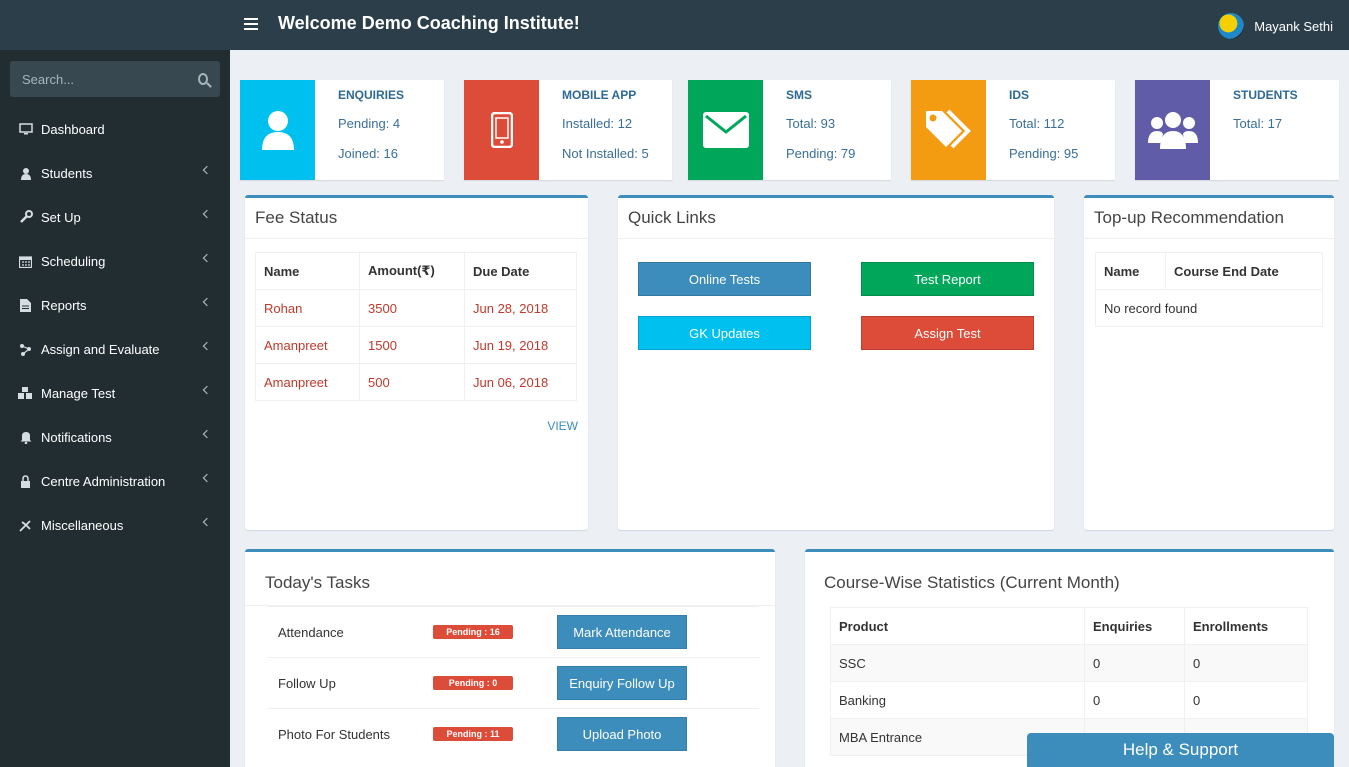  I want to click on panel-title: Top-up Recommendation, so click(1209, 218).